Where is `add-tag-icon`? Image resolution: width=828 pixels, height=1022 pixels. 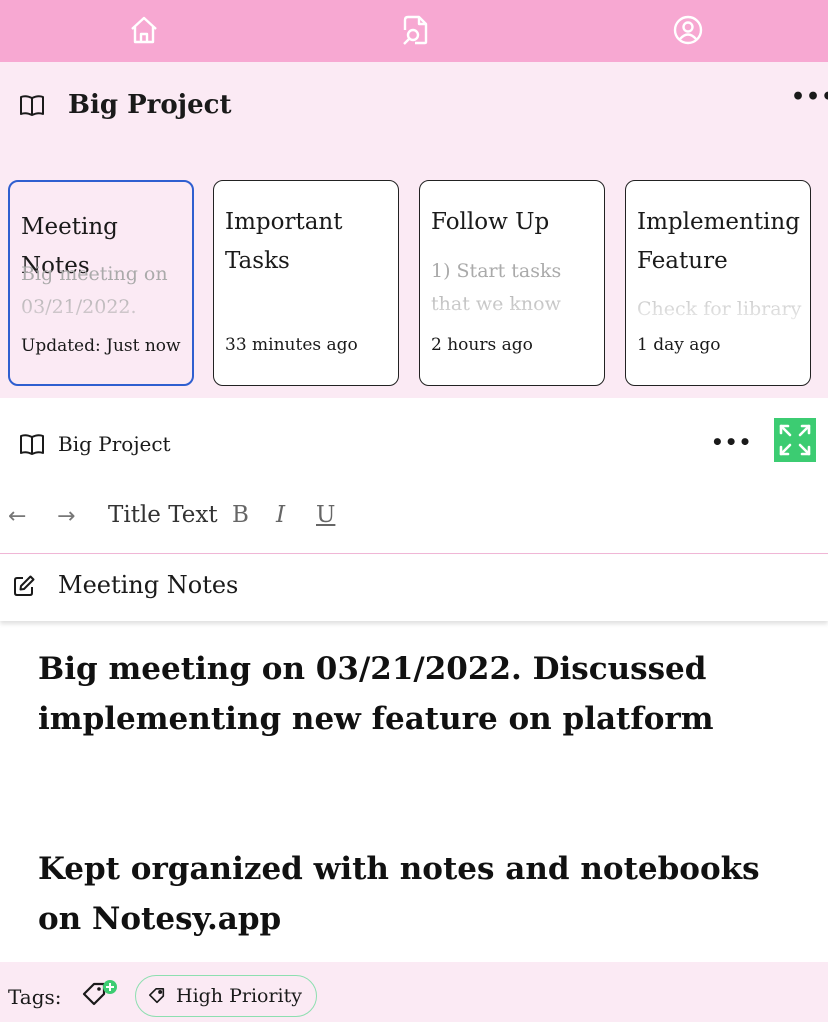 add-tag-icon is located at coordinates (100, 996).